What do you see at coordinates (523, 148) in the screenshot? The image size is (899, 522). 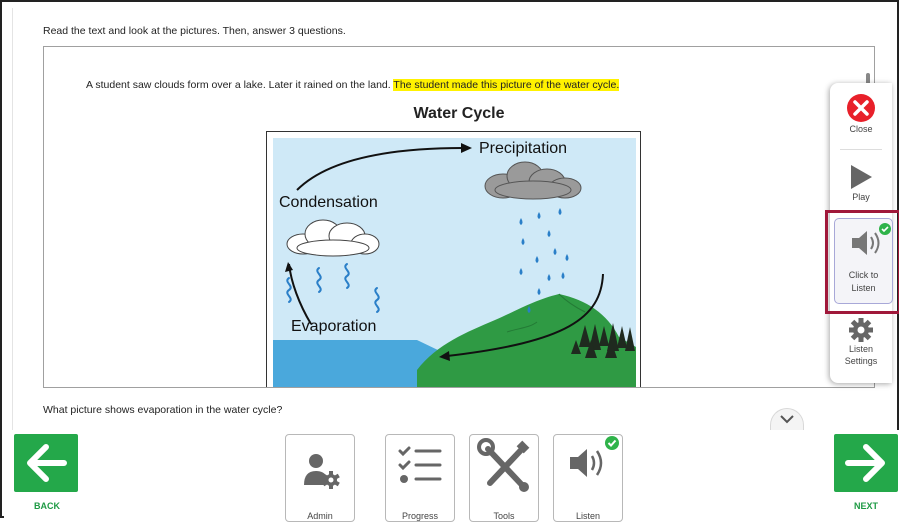 I see `label-precipitation: Precipitation` at bounding box center [523, 148].